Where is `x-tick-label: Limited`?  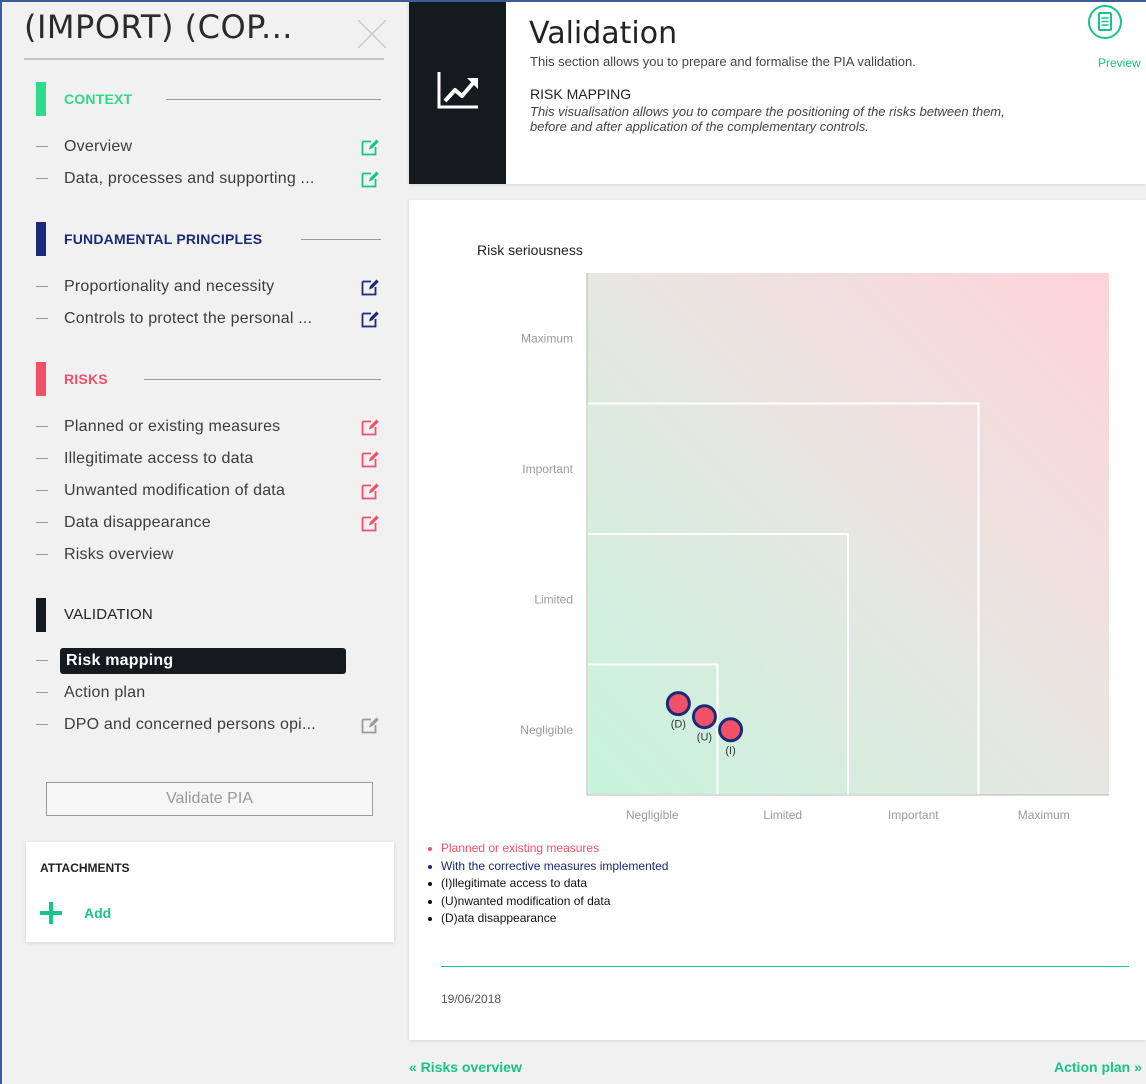 x-tick-label: Limited is located at coordinates (782, 815).